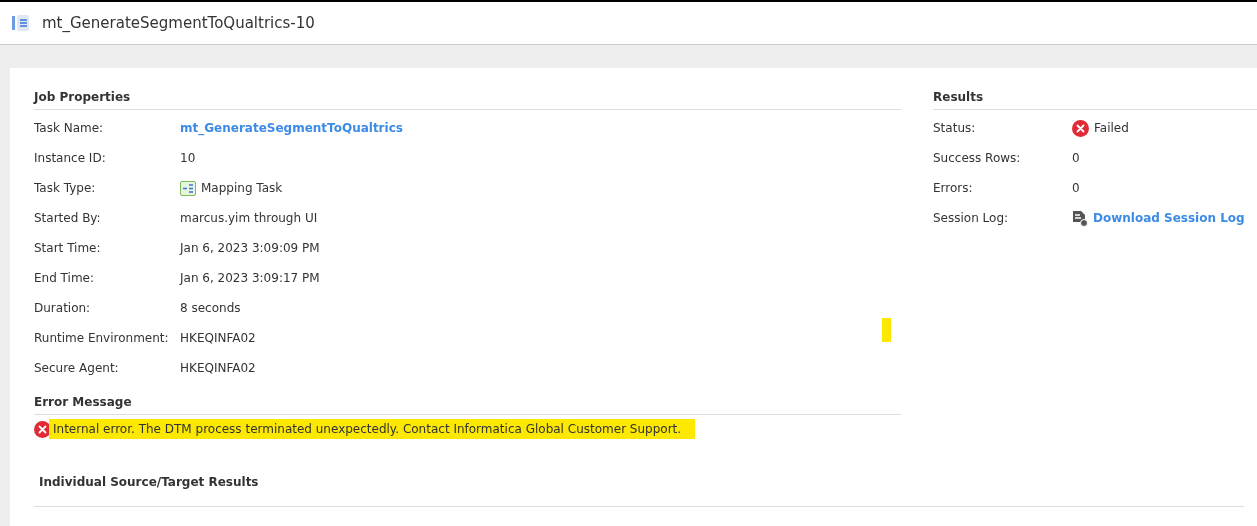 The image size is (1257, 526). Describe the element at coordinates (82, 97) in the screenshot. I see `section-title: Job Properties` at that location.